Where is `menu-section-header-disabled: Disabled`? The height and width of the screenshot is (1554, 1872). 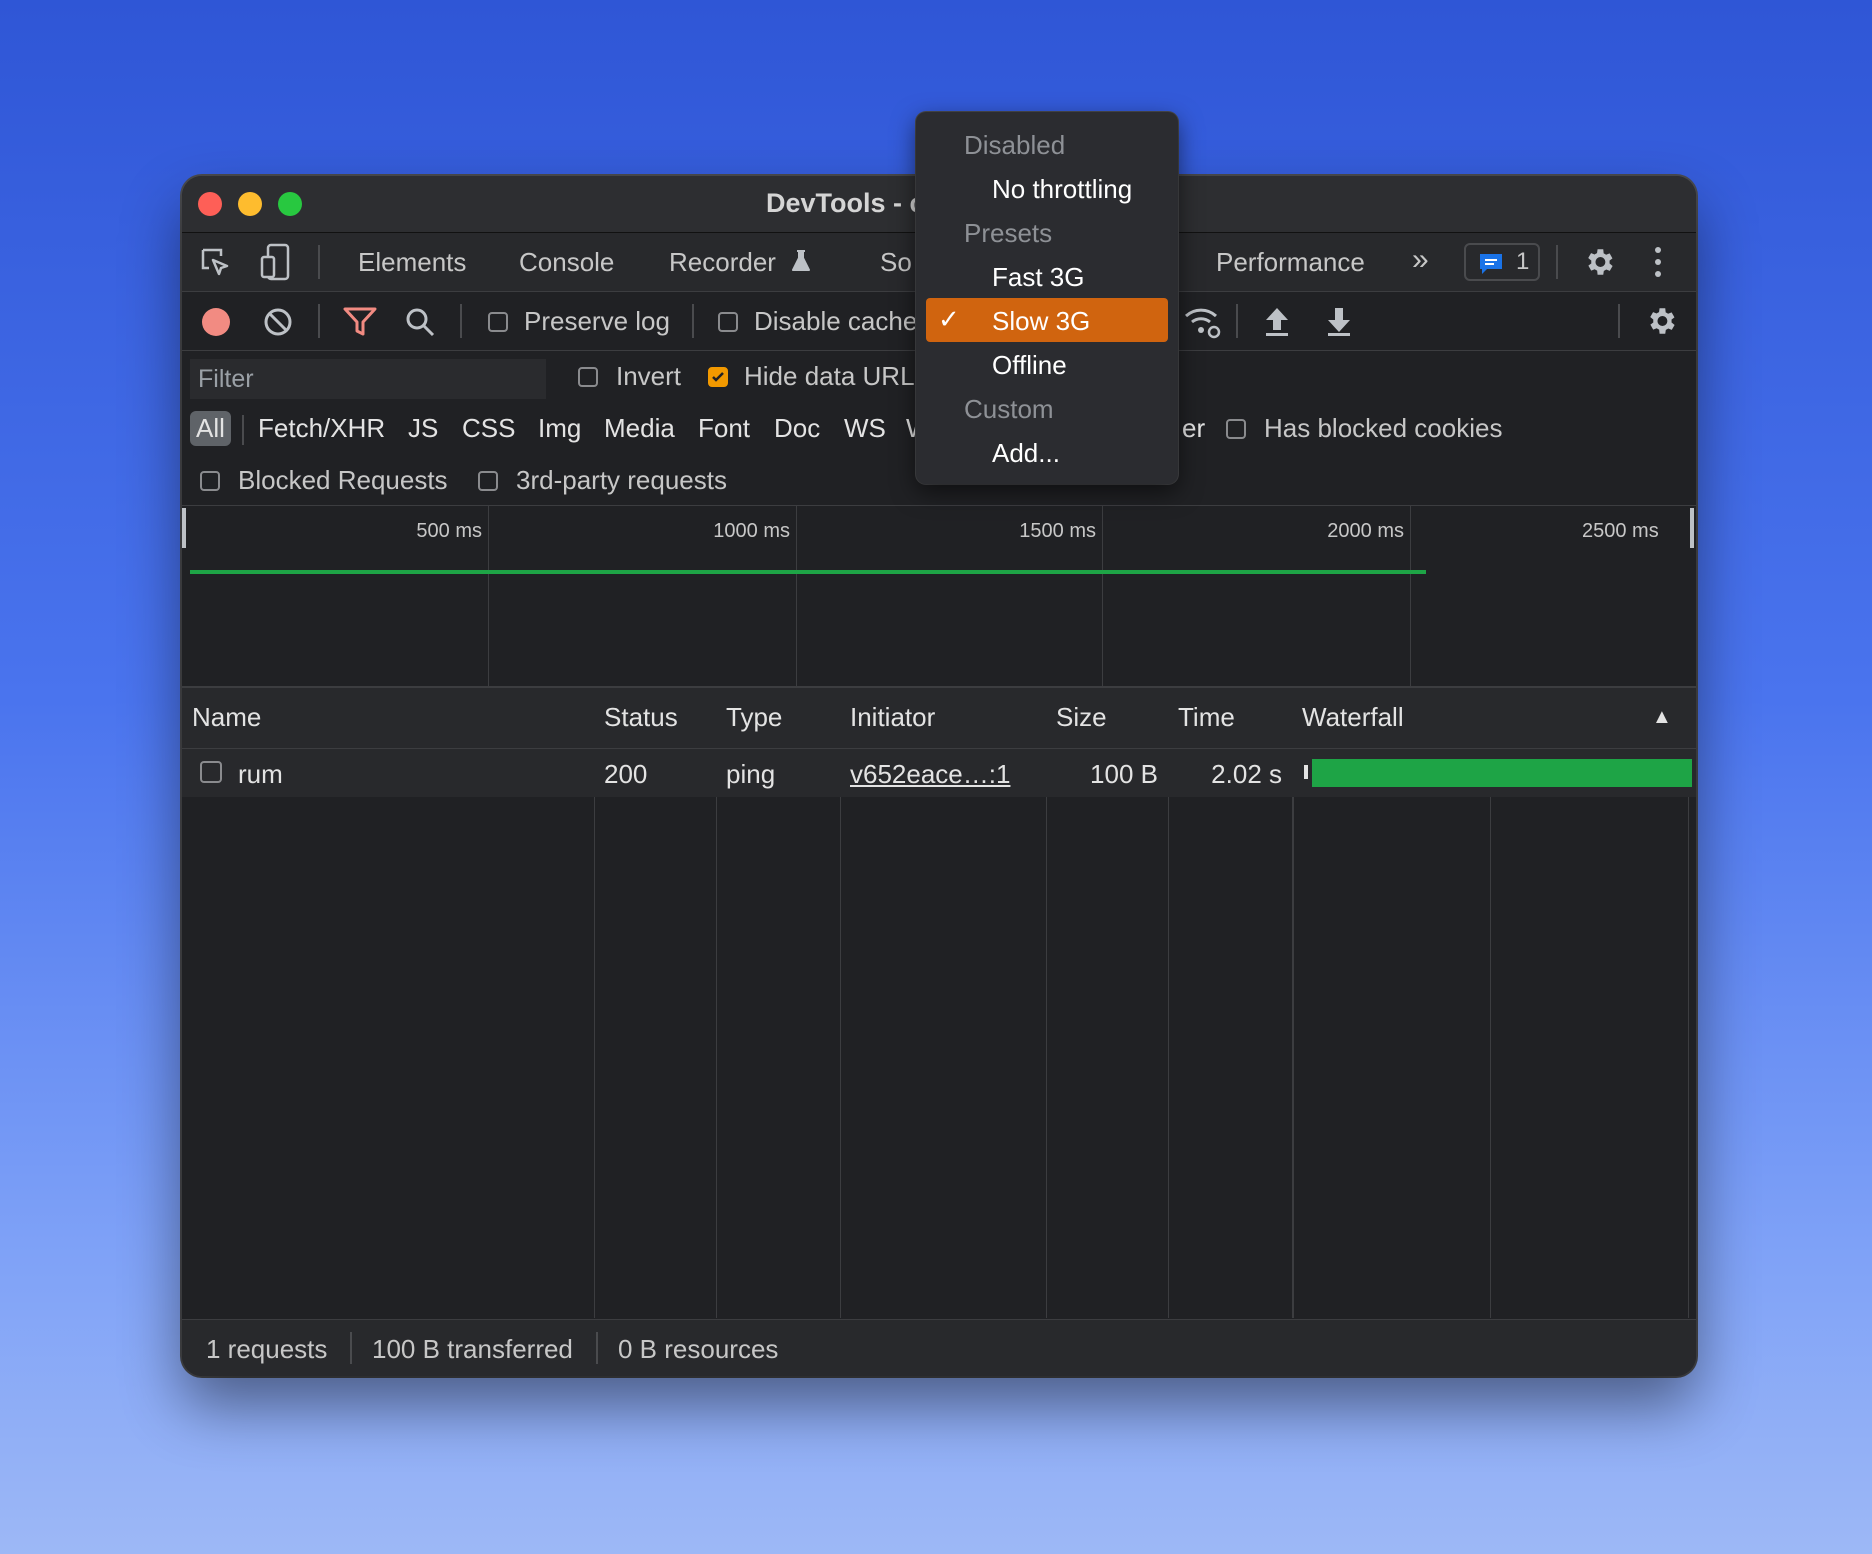
menu-section-header-disabled: Disabled is located at coordinates (1047, 144).